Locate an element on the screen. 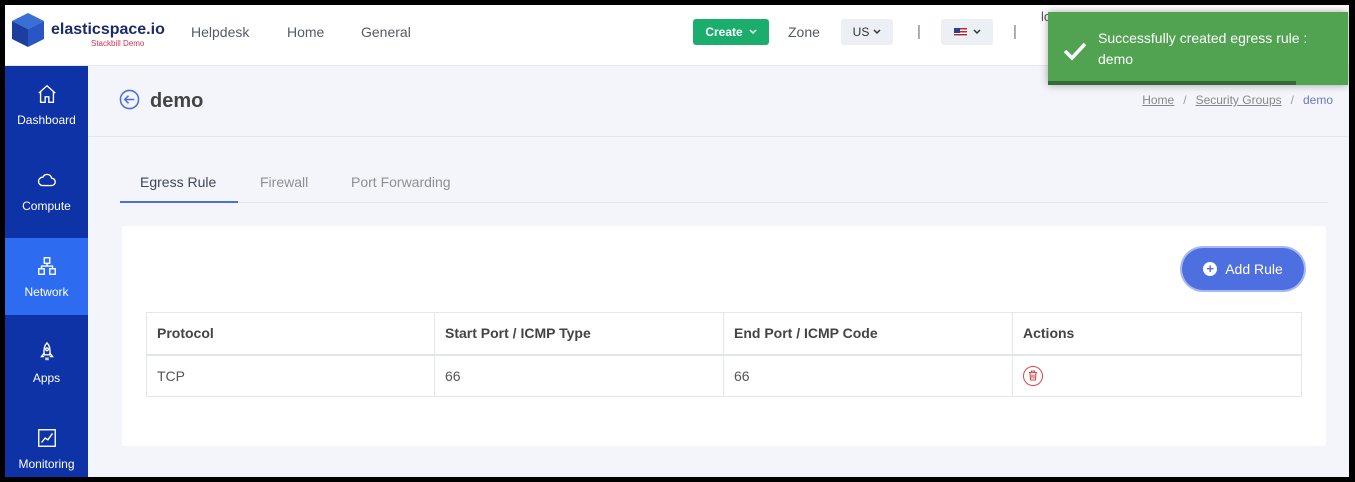 The image size is (1355, 482). add-rule-label: Add Rule is located at coordinates (1254, 269).